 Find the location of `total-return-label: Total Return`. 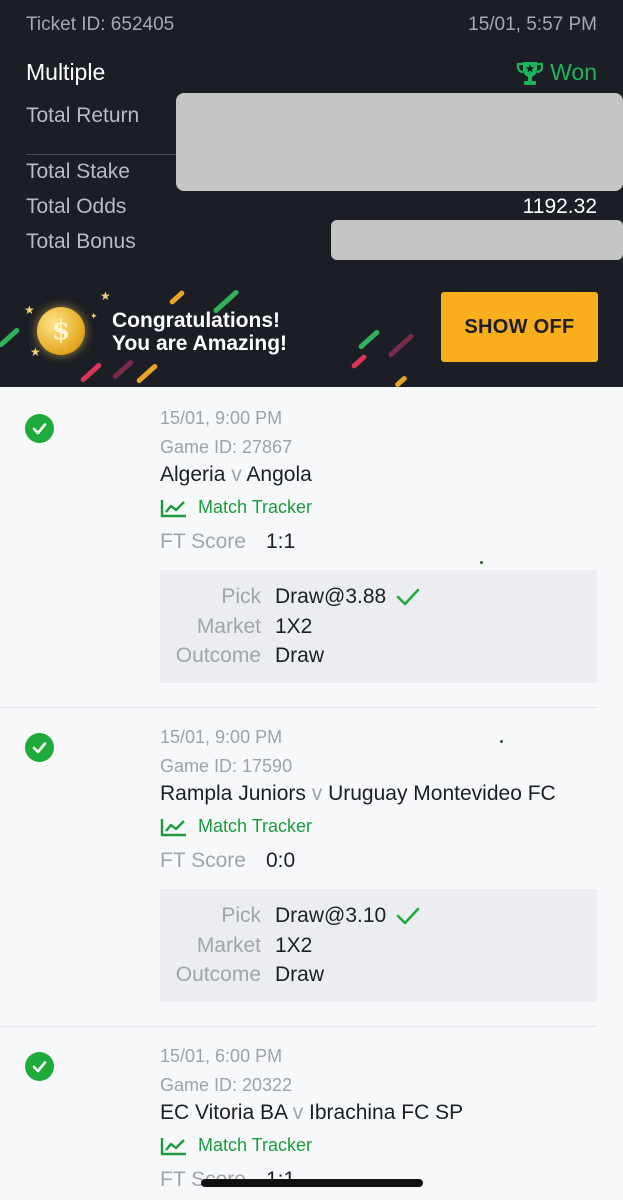

total-return-label: Total Return is located at coordinates (83, 115).